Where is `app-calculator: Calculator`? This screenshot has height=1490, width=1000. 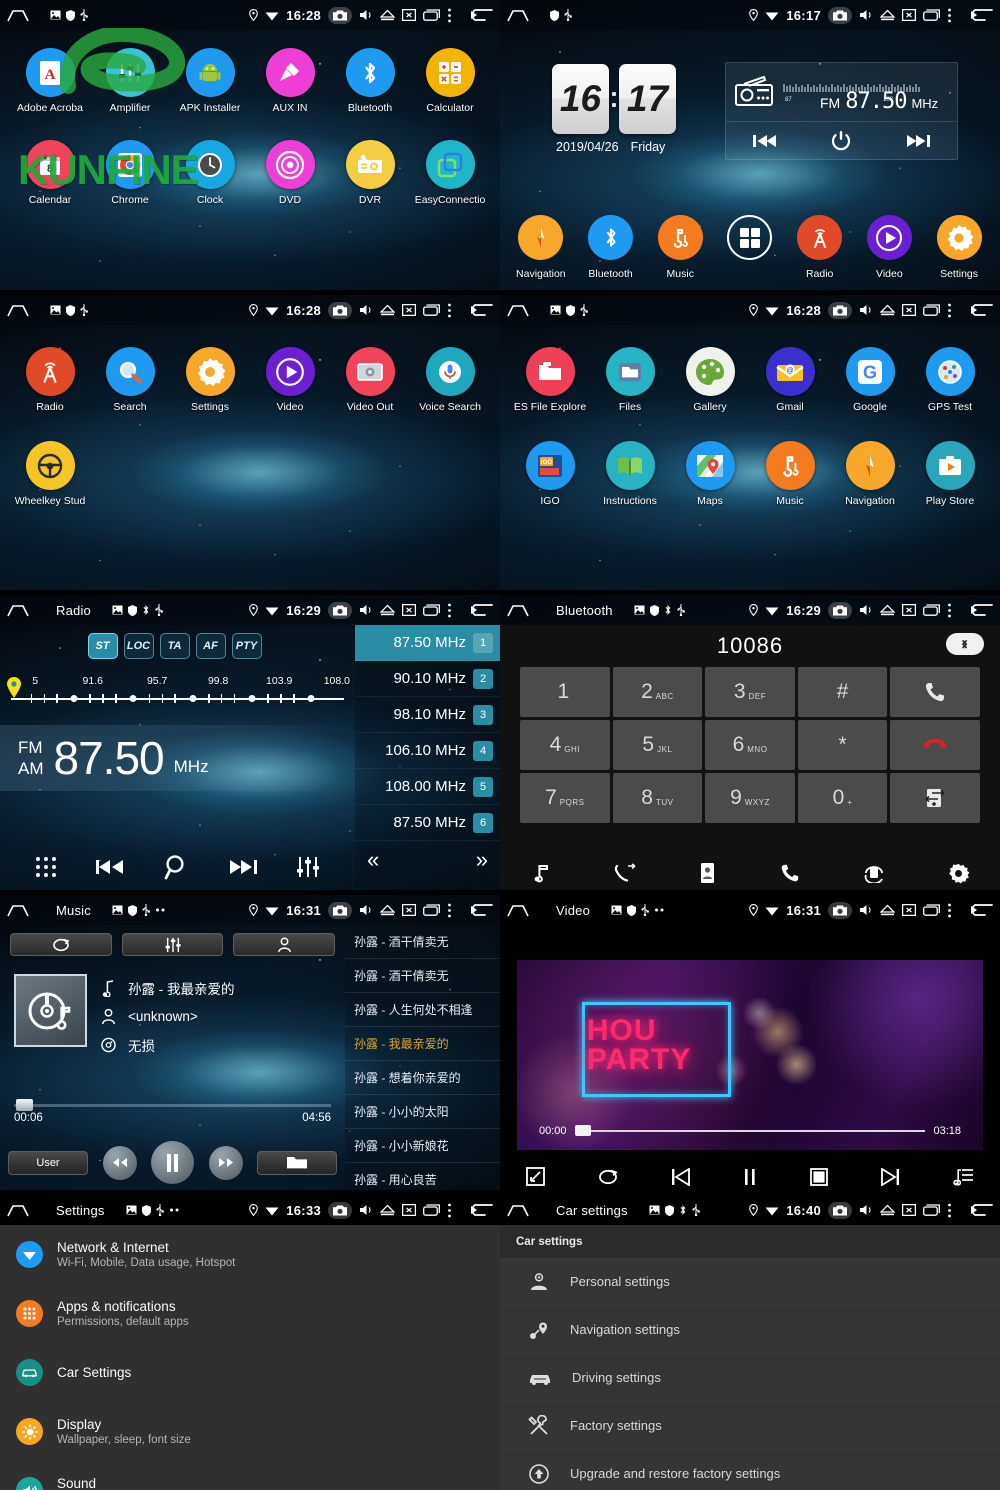 app-calculator: Calculator is located at coordinates (450, 81).